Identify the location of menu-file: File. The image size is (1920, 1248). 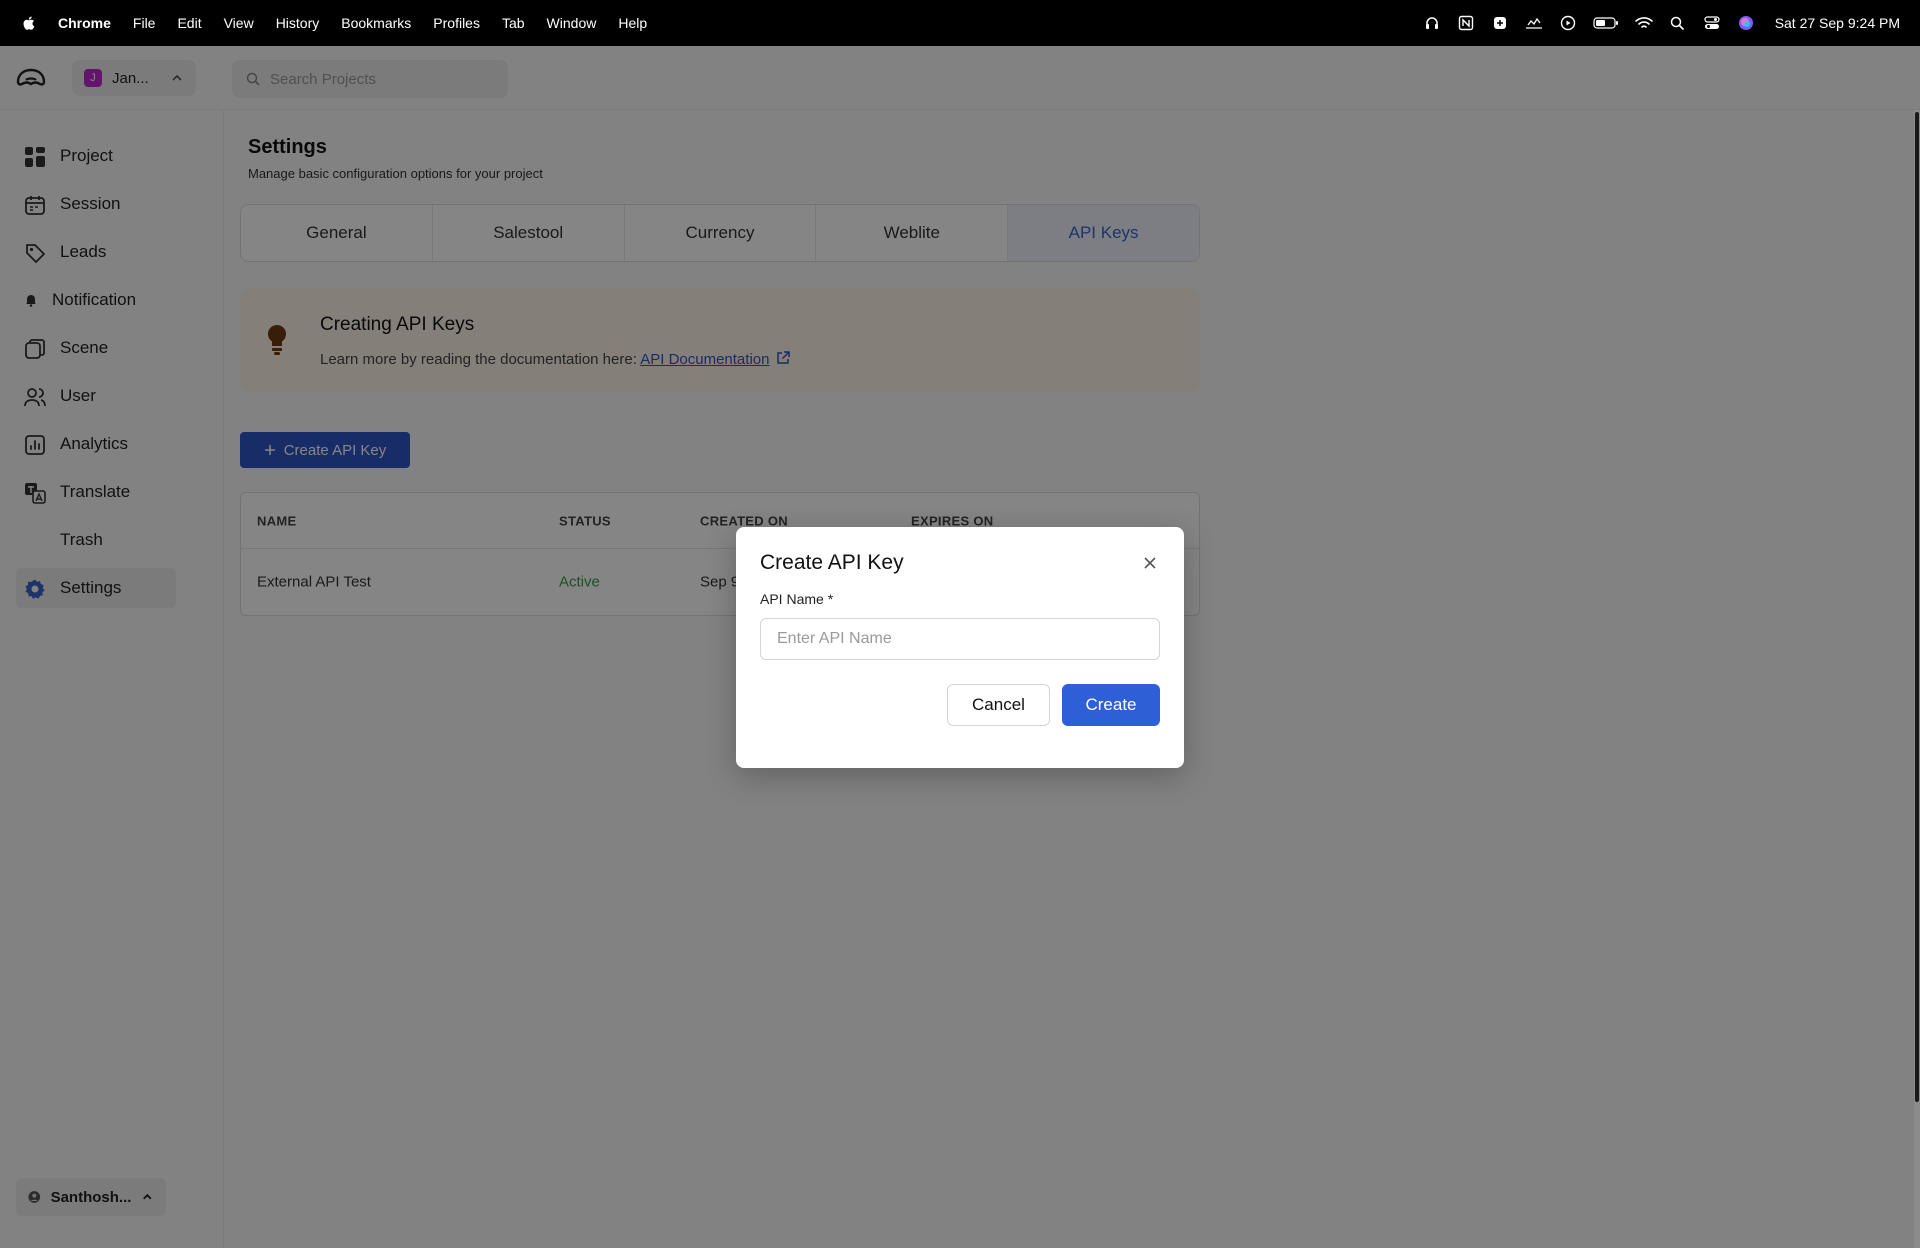
(144, 23).